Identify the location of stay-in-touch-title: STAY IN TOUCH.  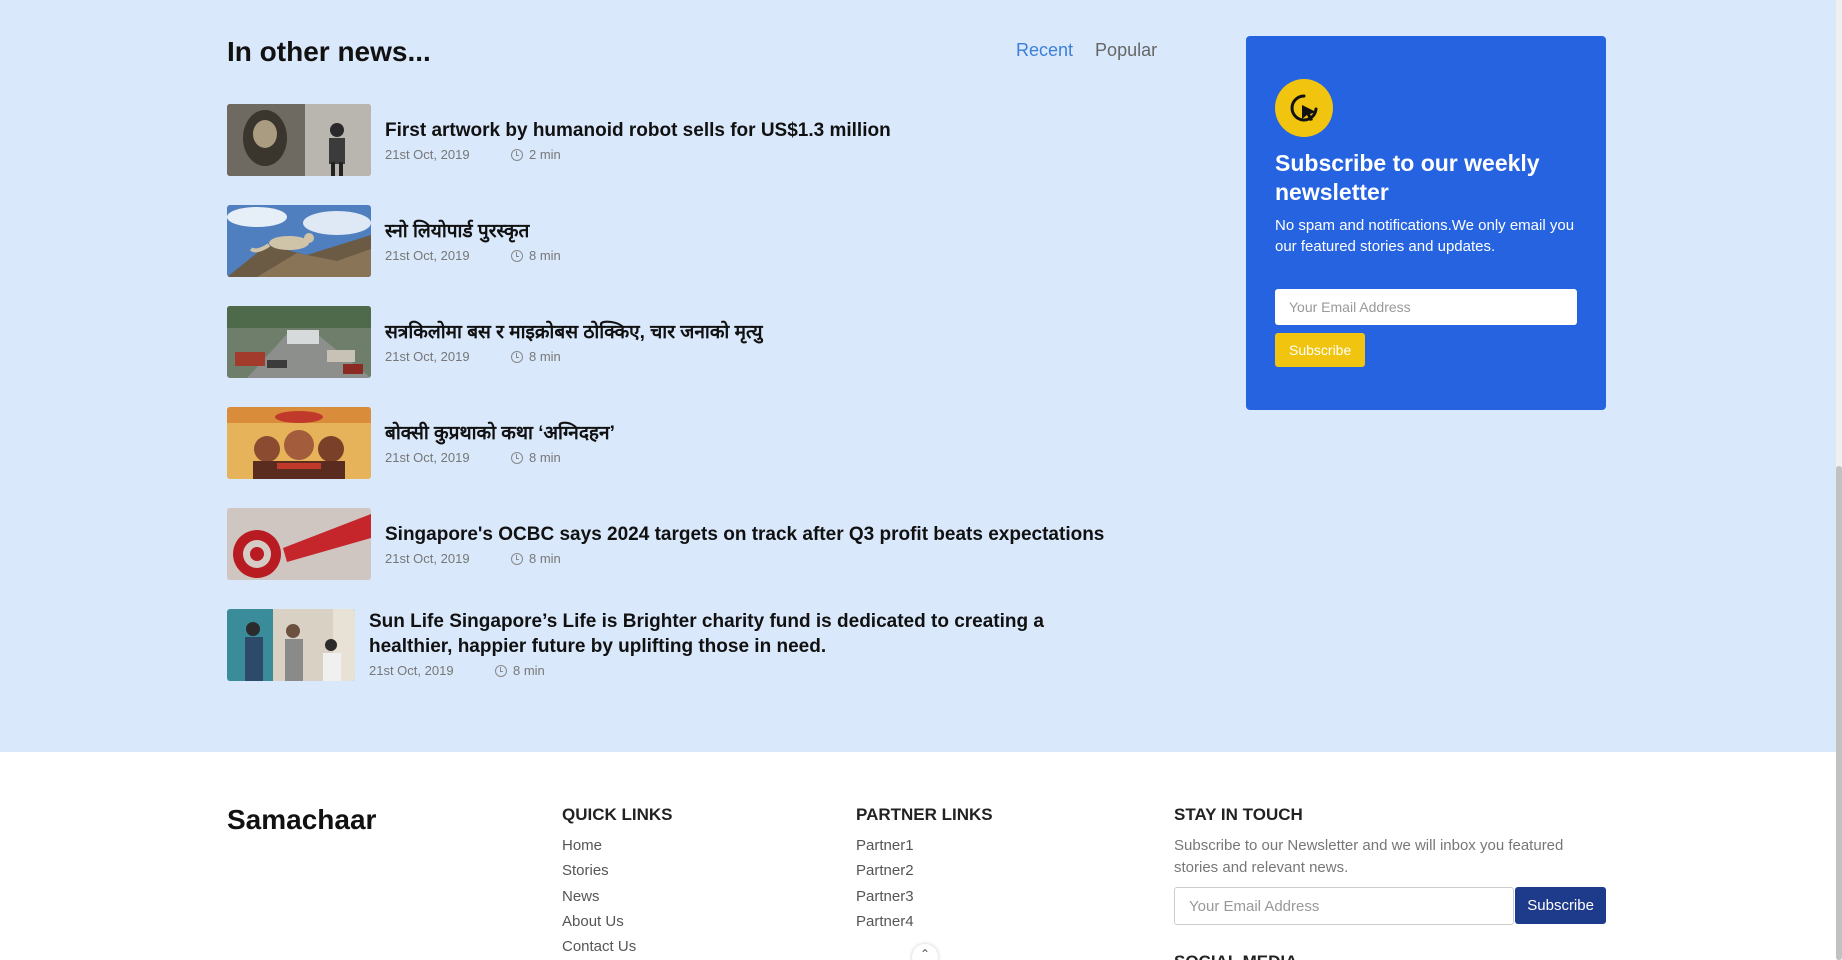
(1238, 814).